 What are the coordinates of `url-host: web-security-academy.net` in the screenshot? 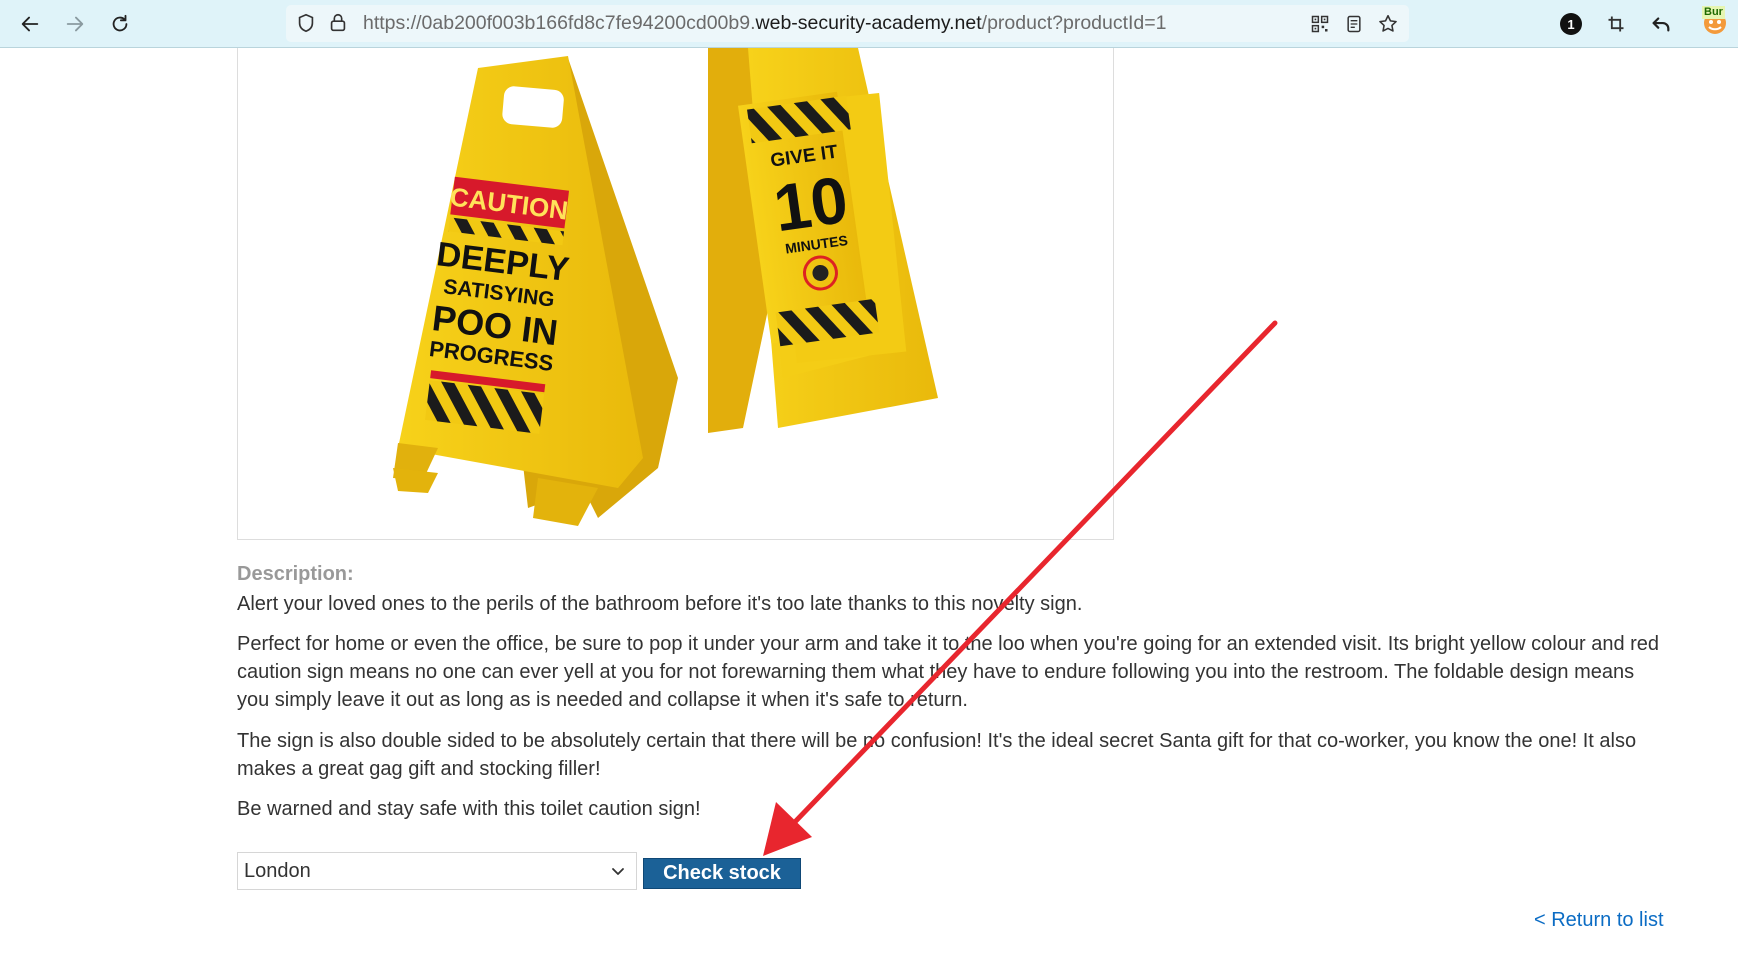 It's located at (868, 23).